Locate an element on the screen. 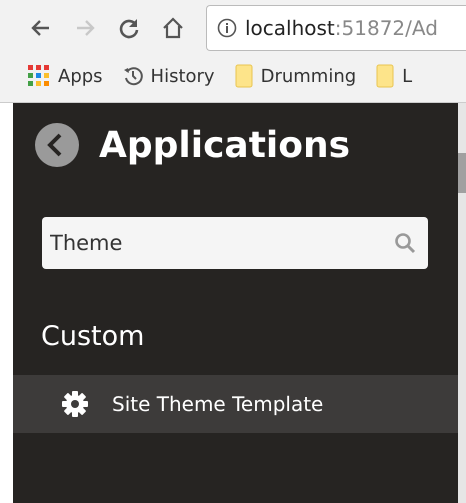 The height and width of the screenshot is (503, 466). bookmark-link: Apps is located at coordinates (80, 76).